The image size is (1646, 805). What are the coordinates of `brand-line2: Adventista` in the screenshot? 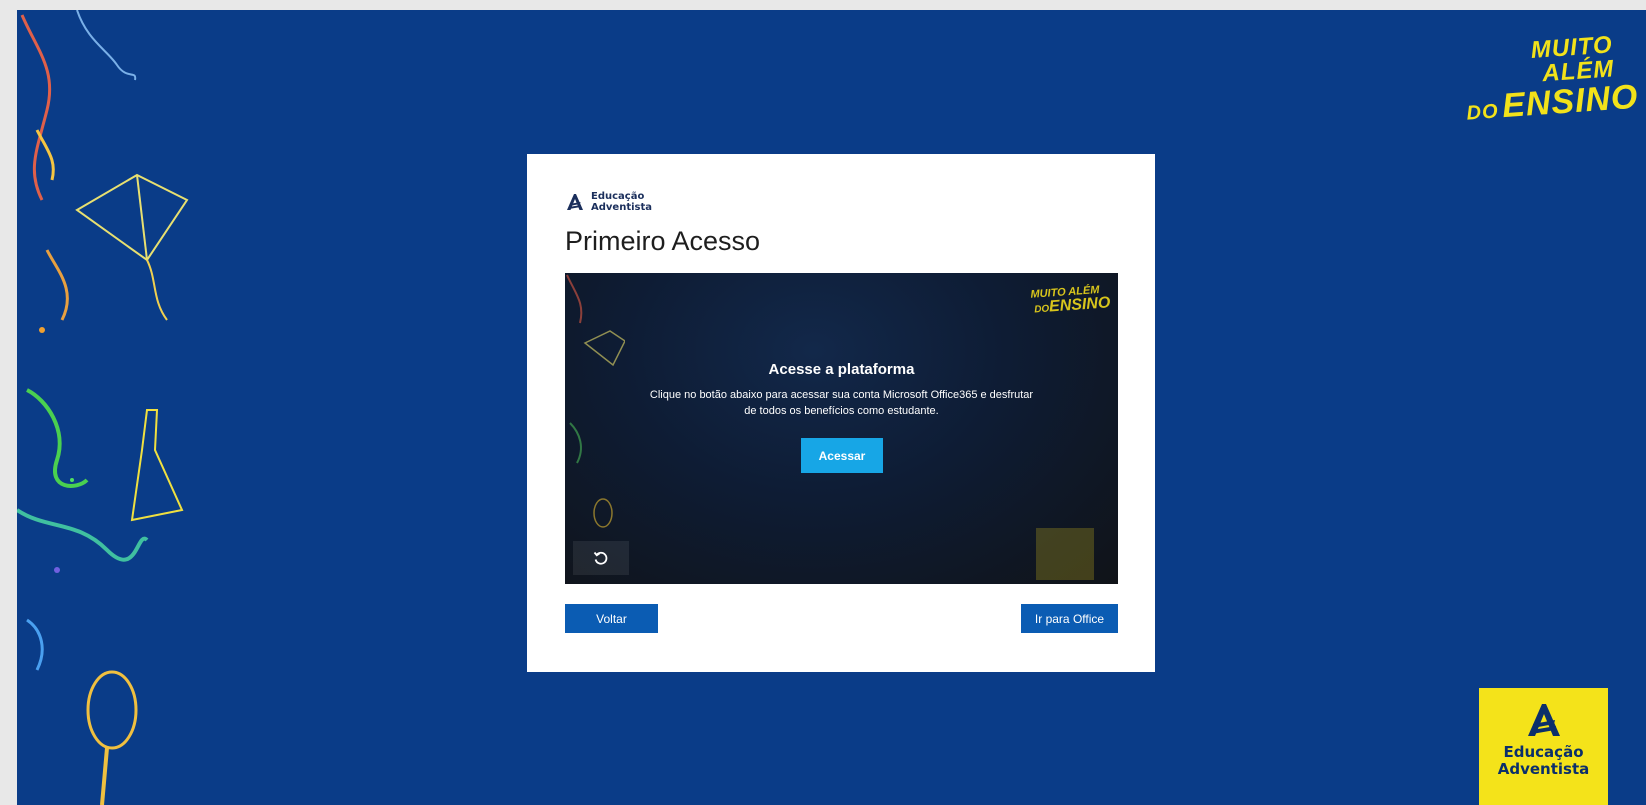 It's located at (622, 207).